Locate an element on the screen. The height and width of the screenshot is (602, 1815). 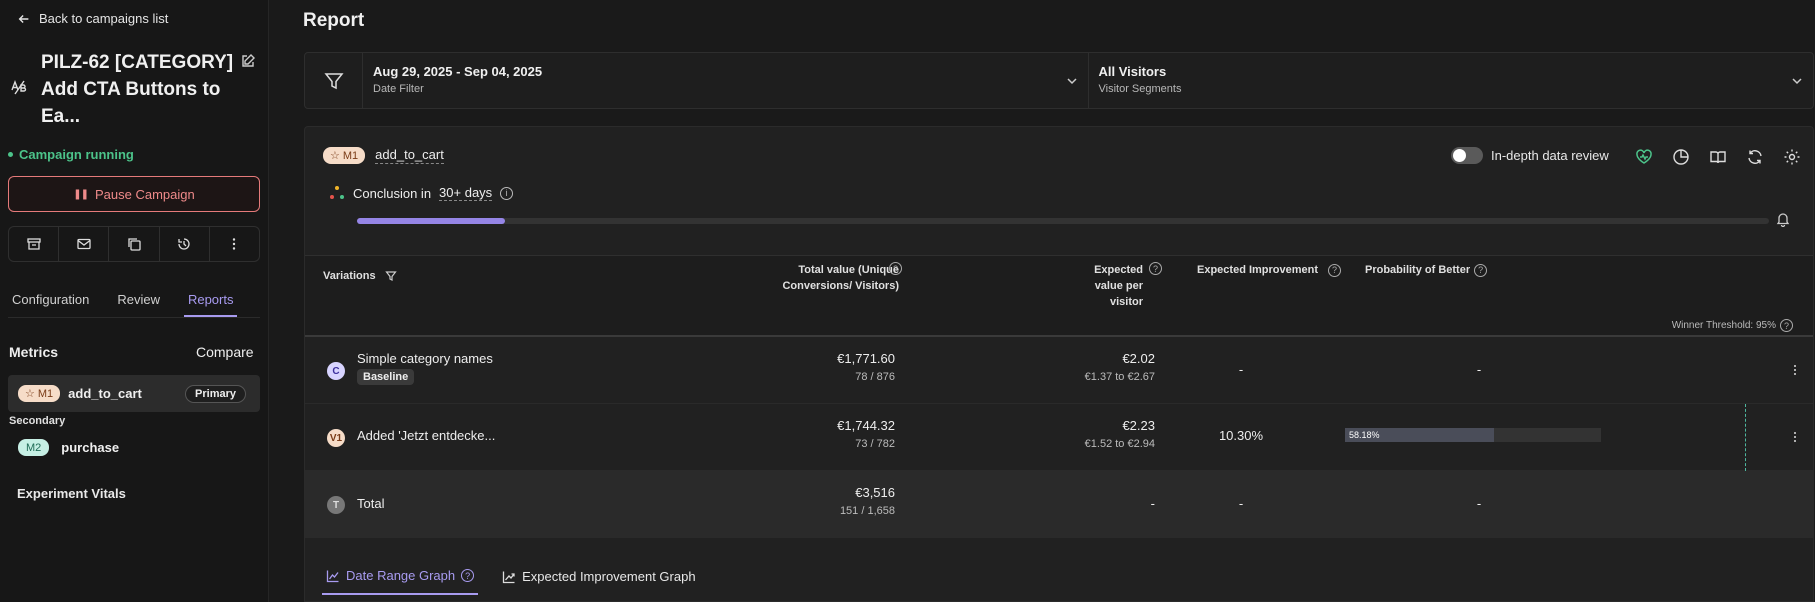
metric-item-purchase: M2 purchase is located at coordinates (68, 447).